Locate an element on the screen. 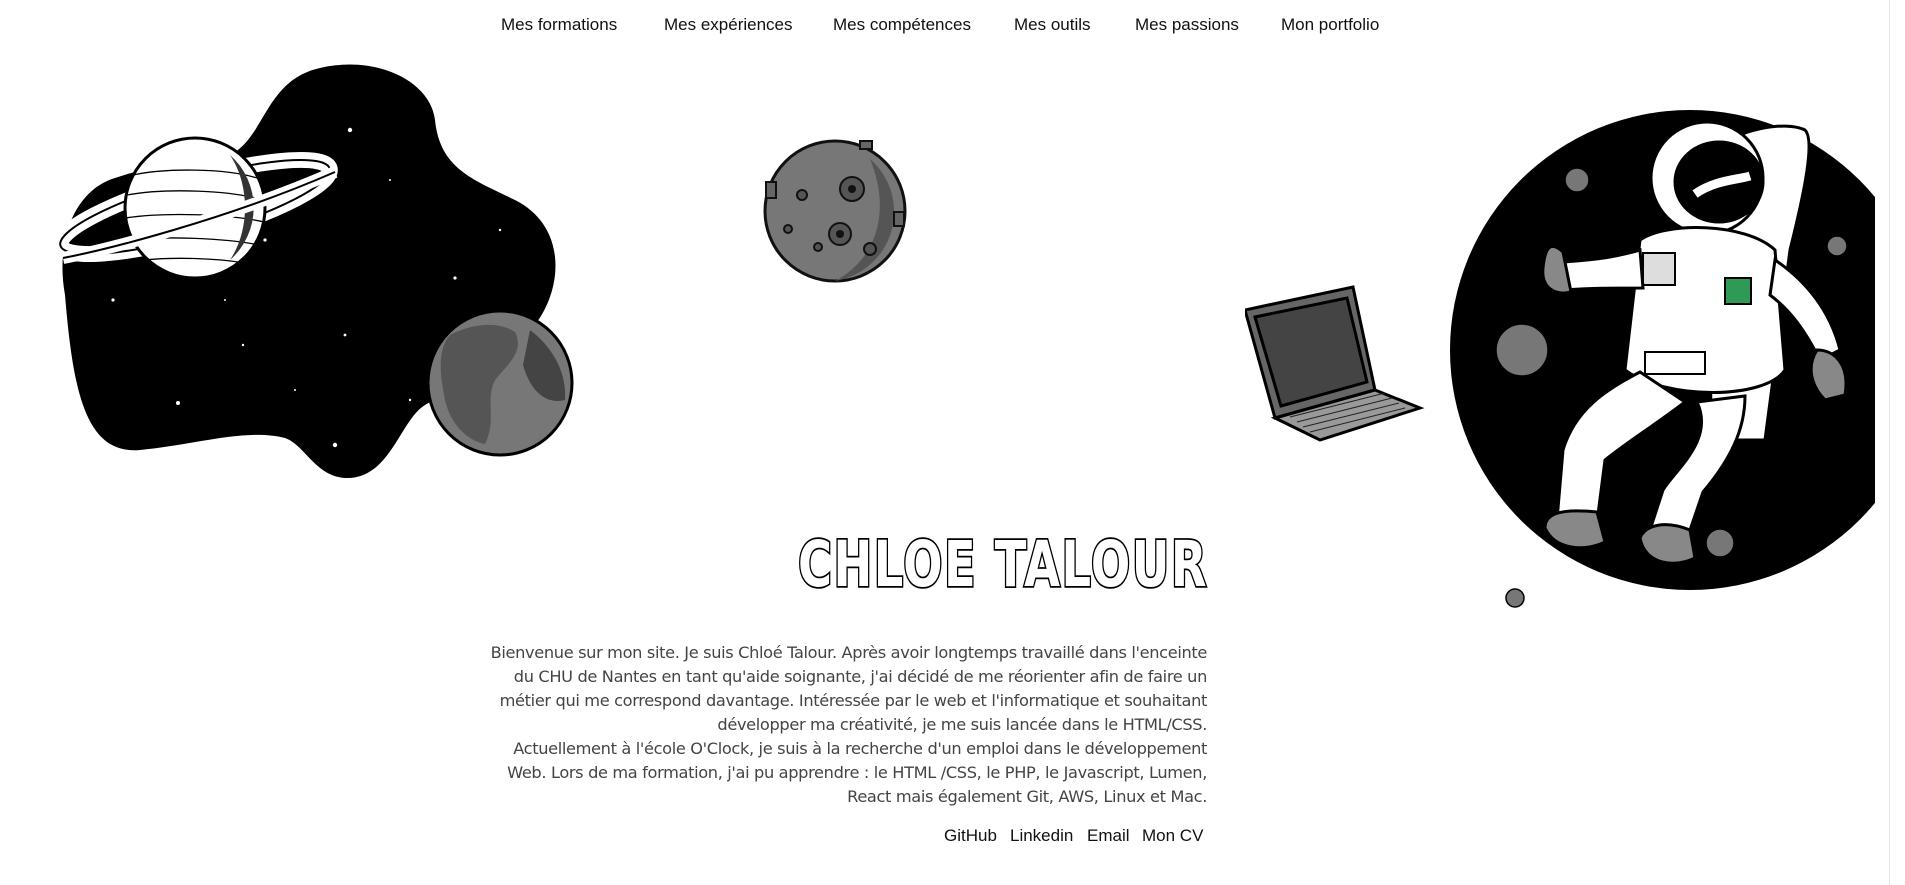 The width and height of the screenshot is (1905, 885). cv-link: Mon CV is located at coordinates (1172, 836).